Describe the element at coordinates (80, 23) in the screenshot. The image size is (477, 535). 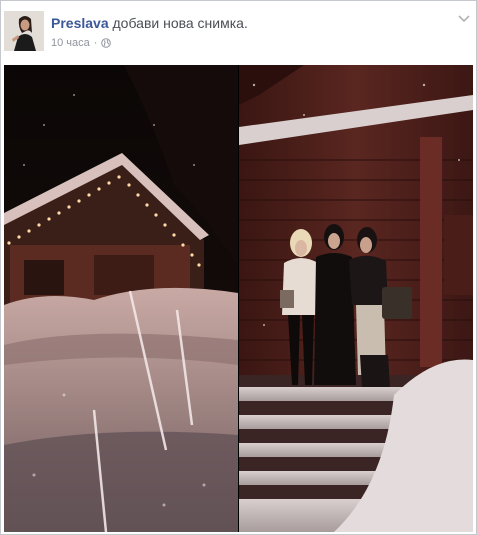
I see `author-name-link: Preslava` at that location.